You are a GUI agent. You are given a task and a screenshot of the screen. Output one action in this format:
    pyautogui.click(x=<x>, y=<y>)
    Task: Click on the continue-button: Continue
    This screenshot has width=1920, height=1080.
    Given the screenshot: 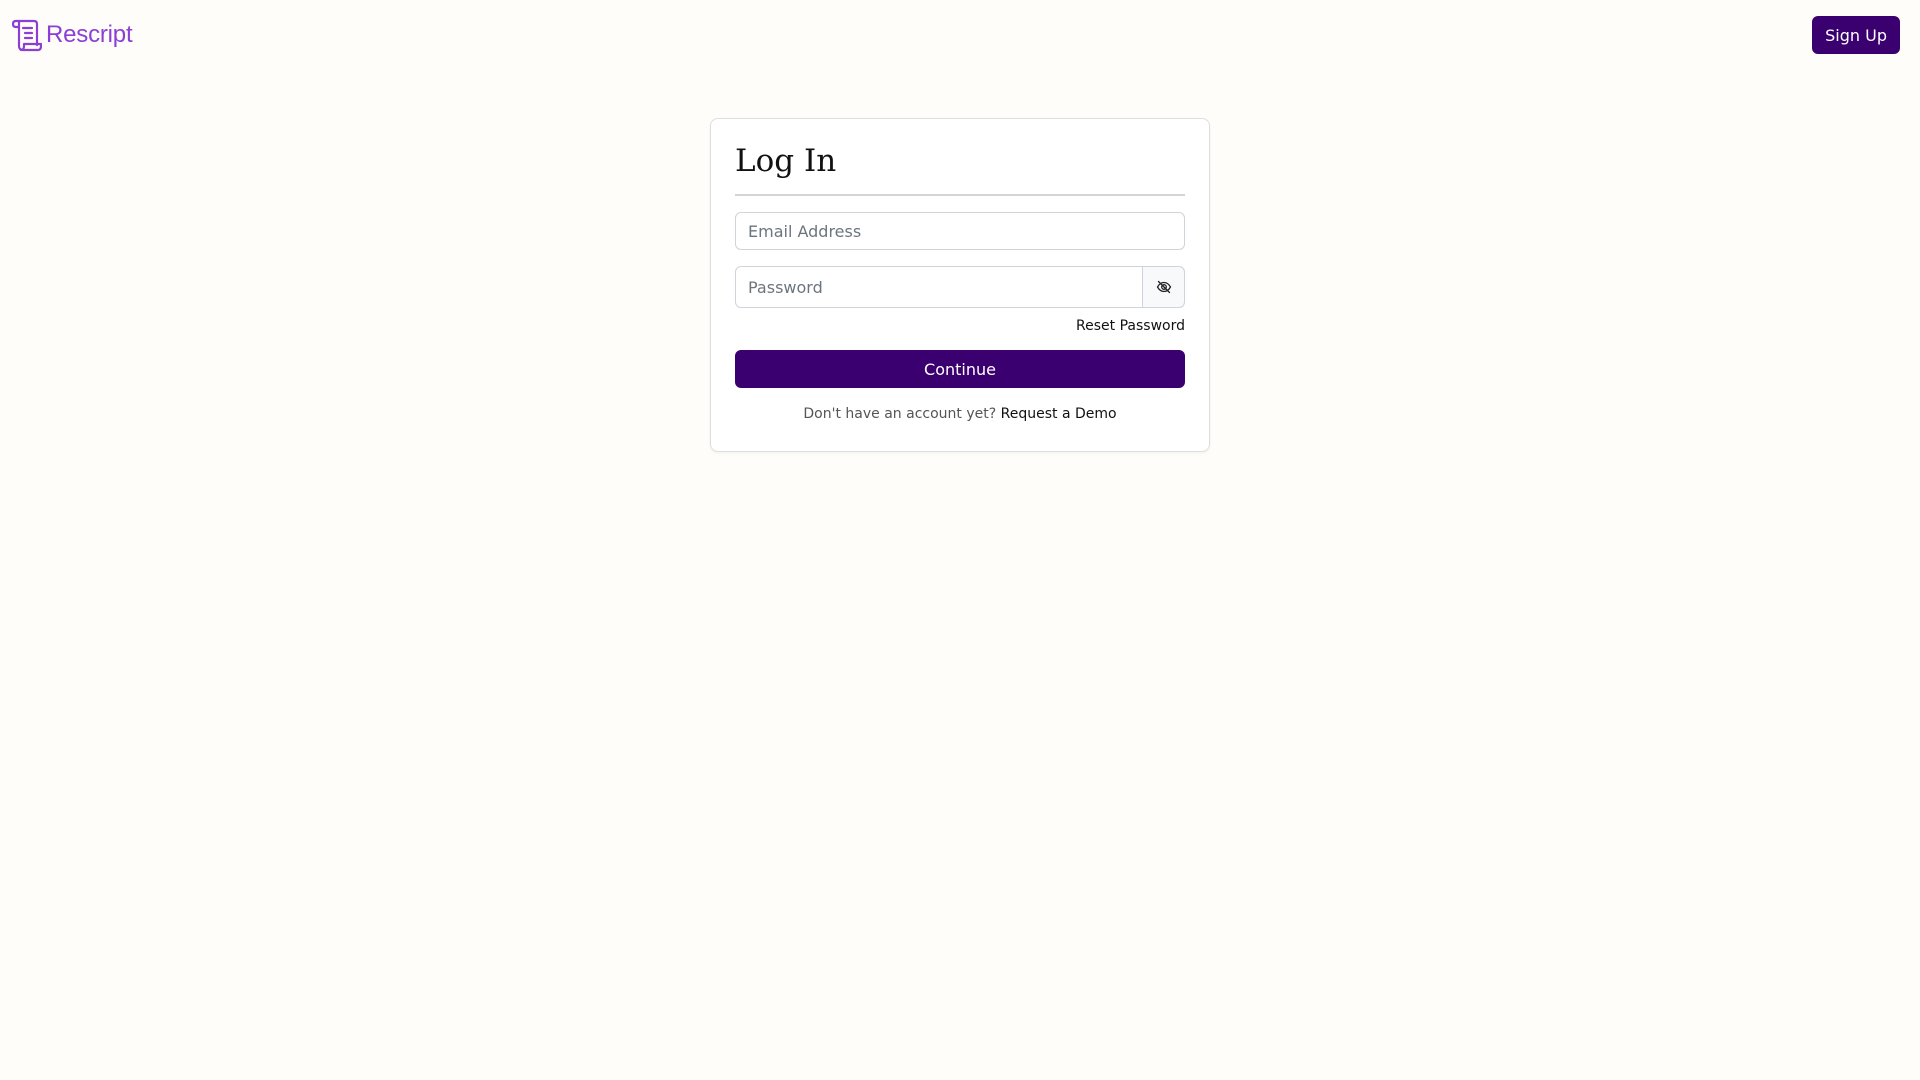 What is the action you would take?
    pyautogui.click(x=960, y=369)
    